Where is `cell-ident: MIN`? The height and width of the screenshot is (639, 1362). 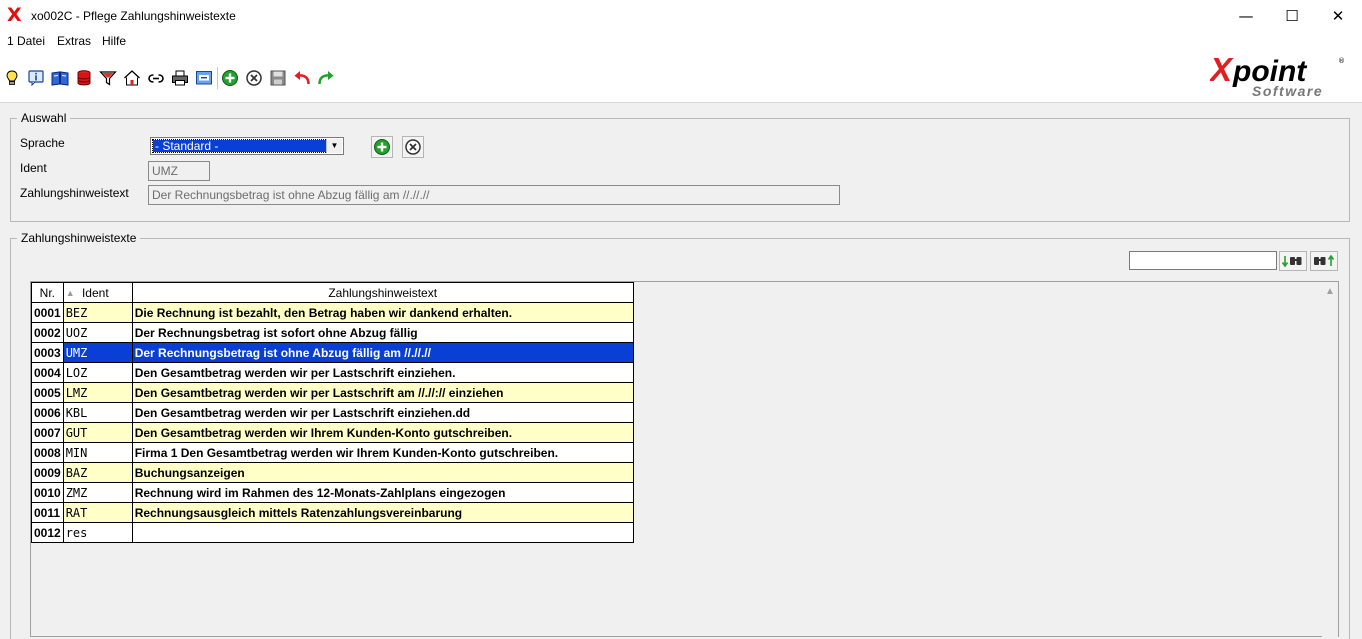 cell-ident: MIN is located at coordinates (97, 452).